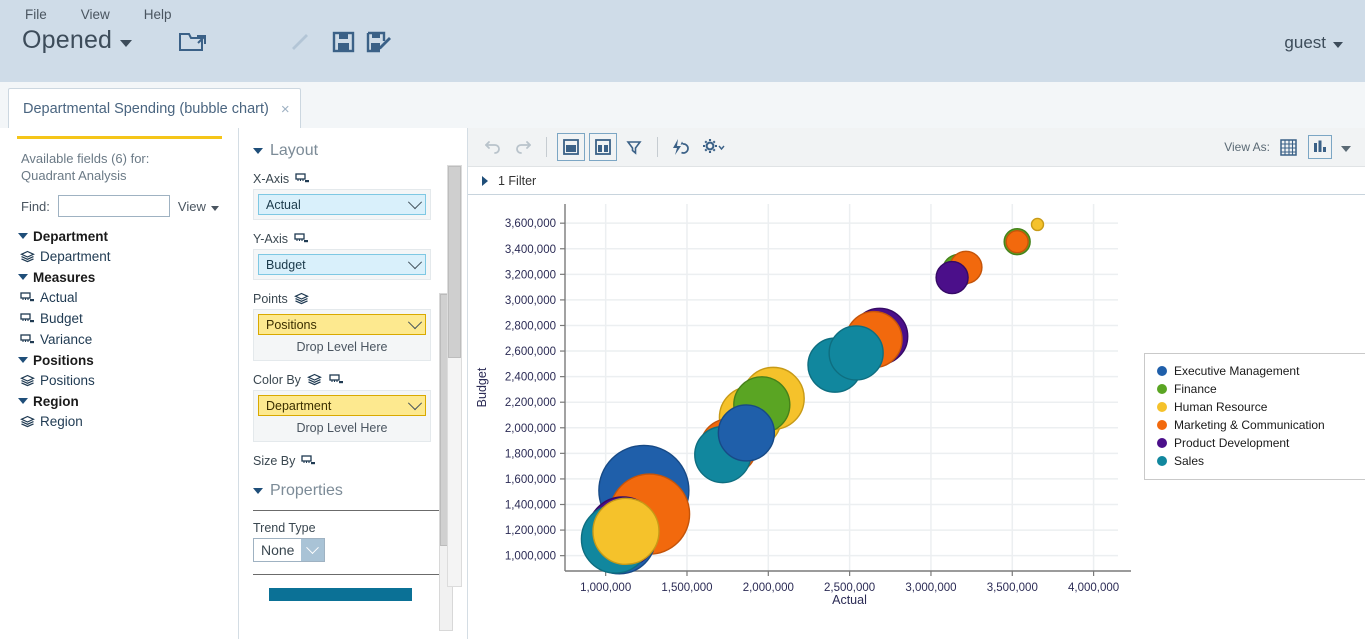 The width and height of the screenshot is (1365, 639). I want to click on field-group-region: Region, so click(128, 401).